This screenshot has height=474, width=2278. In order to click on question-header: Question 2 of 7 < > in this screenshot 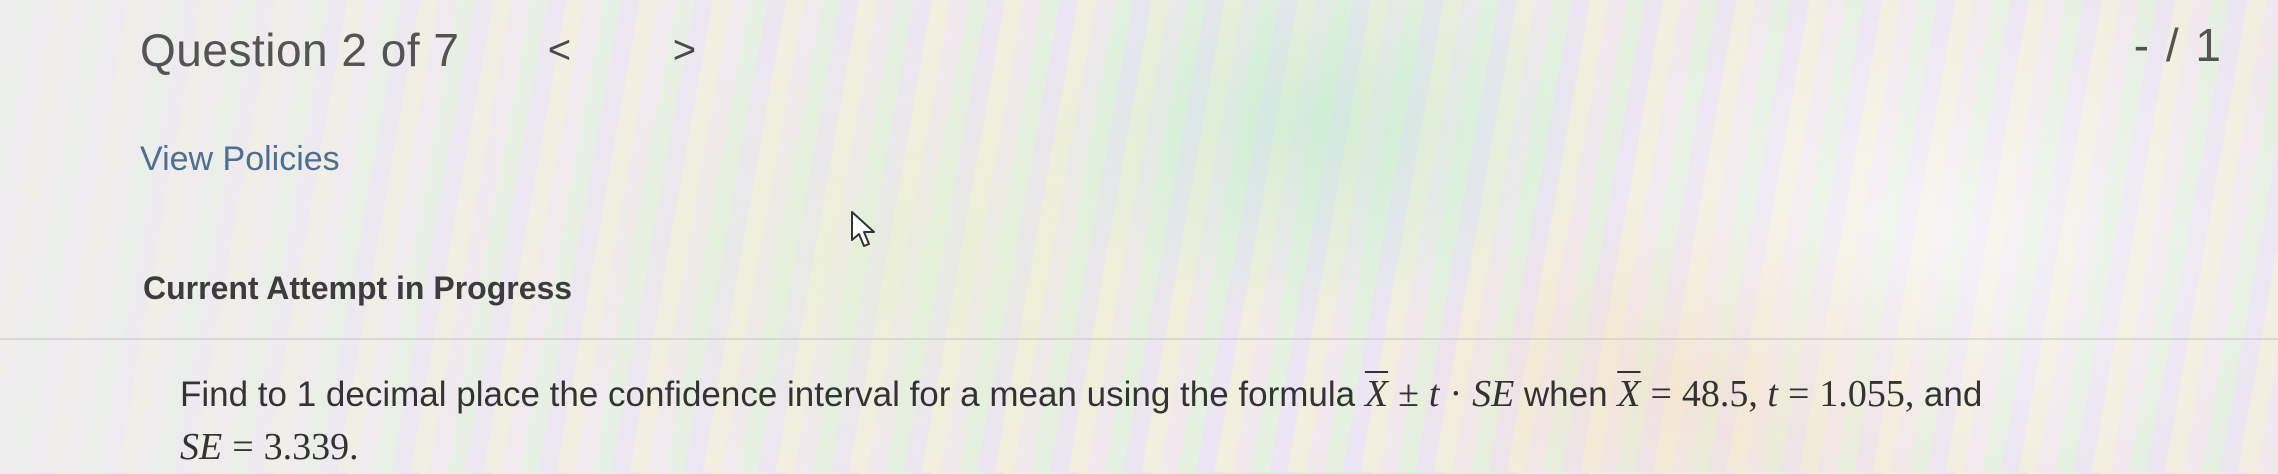, I will do `click(422, 50)`.